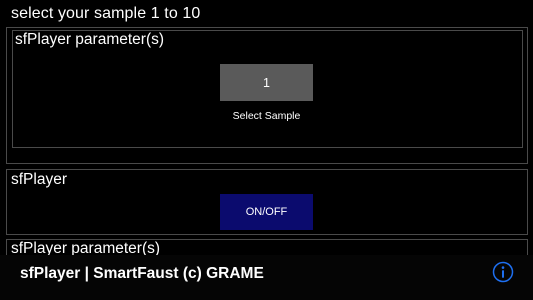 The height and width of the screenshot is (300, 533). Describe the element at coordinates (142, 273) in the screenshot. I see `footer-credits: sfPlayer | SmartFaust (c) GRAME` at that location.